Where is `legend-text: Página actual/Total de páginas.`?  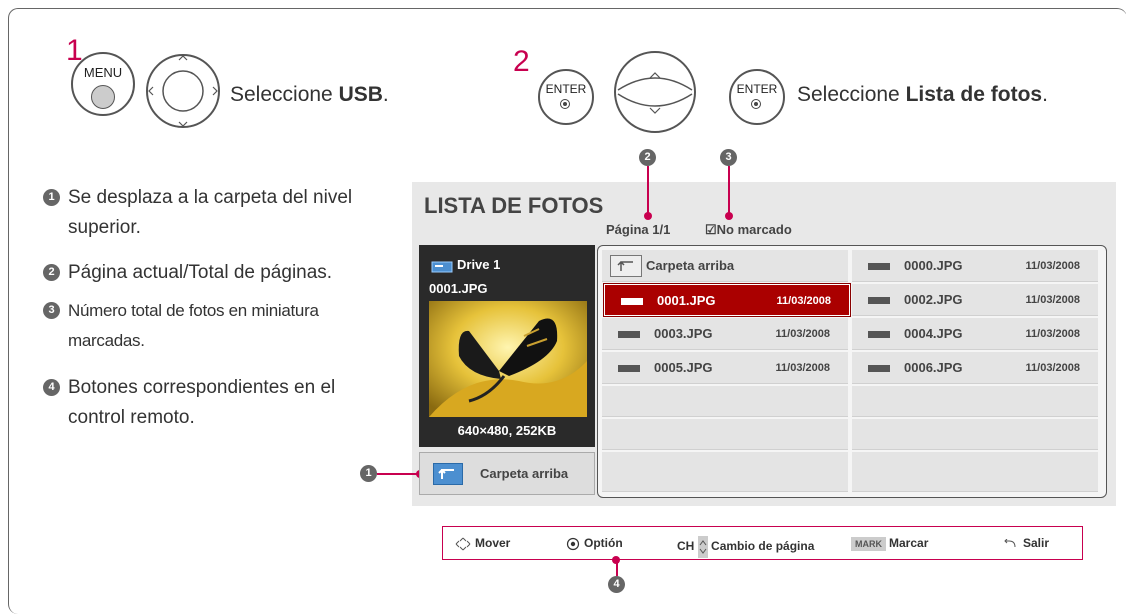 legend-text: Página actual/Total de páginas. is located at coordinates (200, 272).